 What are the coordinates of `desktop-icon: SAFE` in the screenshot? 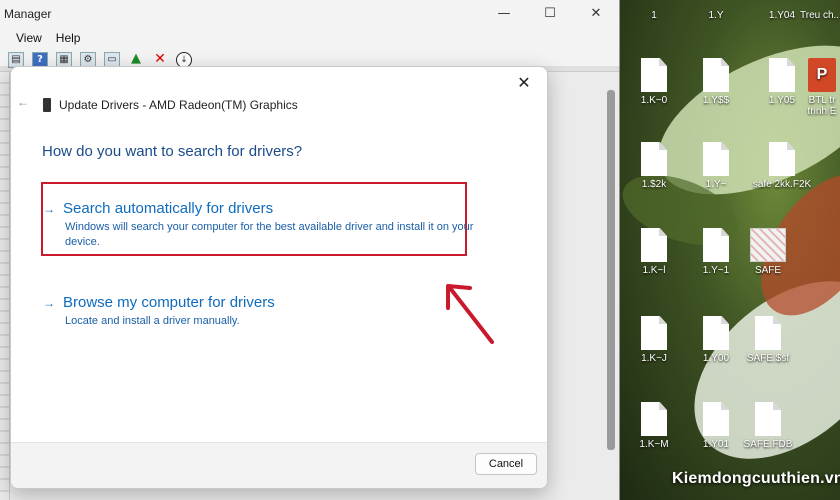 It's located at (768, 252).